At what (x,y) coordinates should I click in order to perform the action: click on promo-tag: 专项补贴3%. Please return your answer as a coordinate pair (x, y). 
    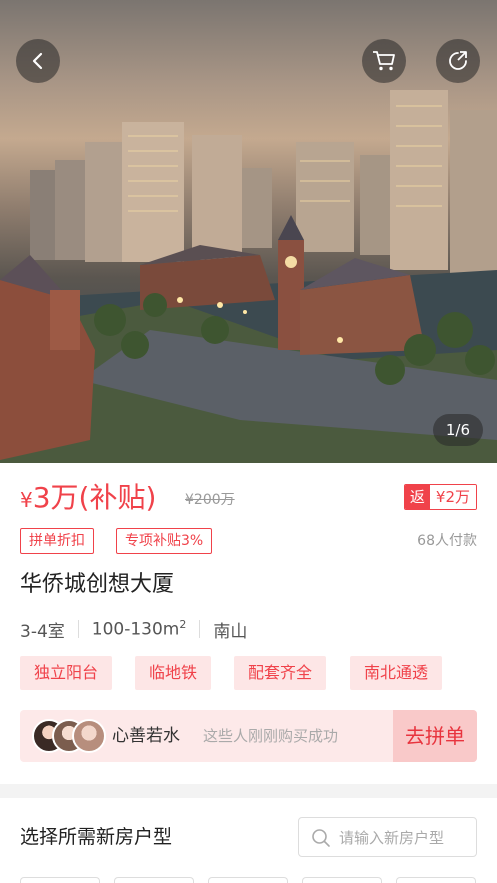
    Looking at the image, I should click on (164, 541).